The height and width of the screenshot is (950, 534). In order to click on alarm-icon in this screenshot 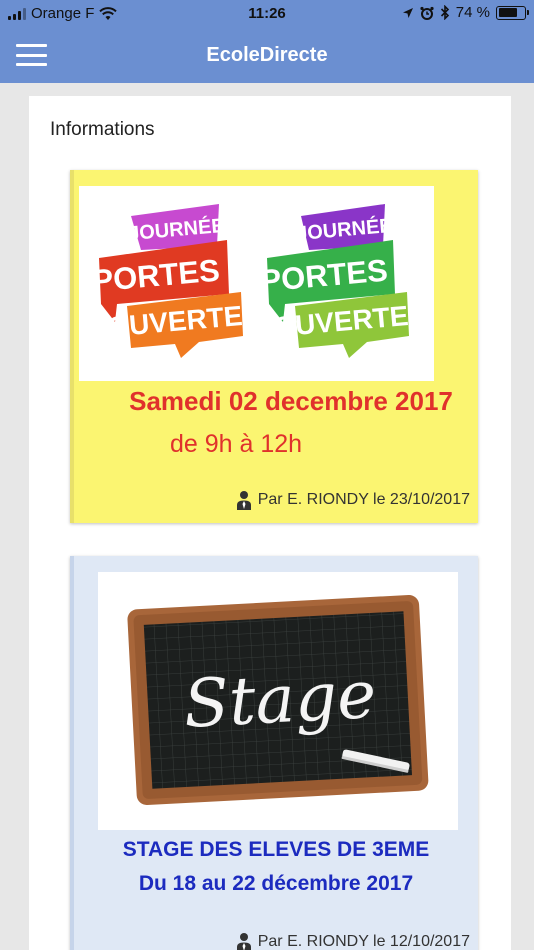, I will do `click(427, 13)`.